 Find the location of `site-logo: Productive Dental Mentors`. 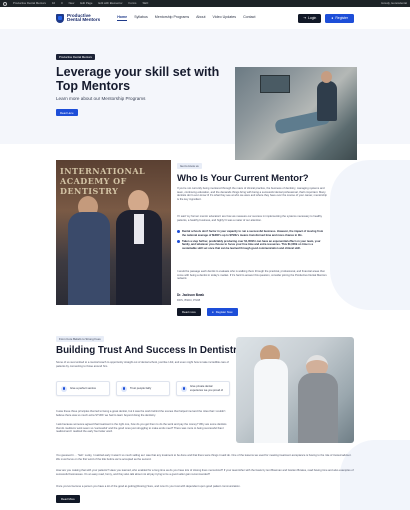

site-logo: Productive Dental Mentors is located at coordinates (78, 18).